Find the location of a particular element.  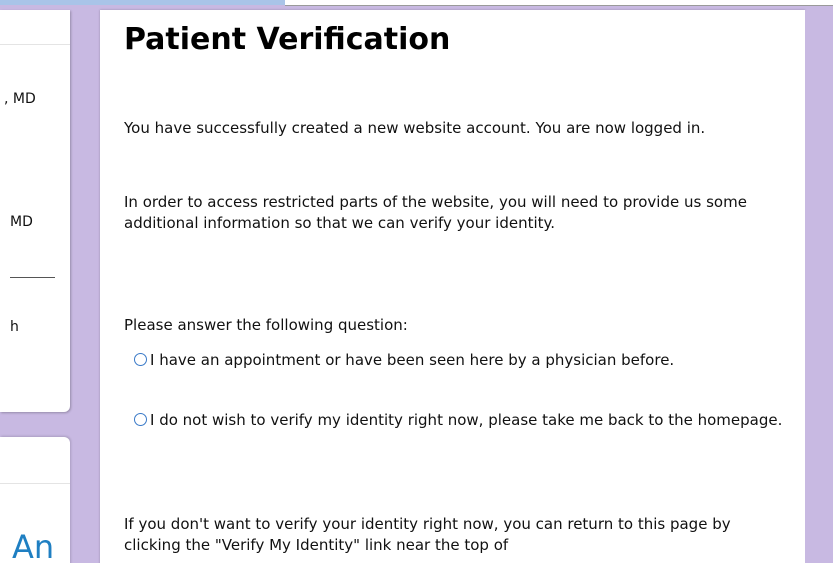

right-margin is located at coordinates (819, 286).